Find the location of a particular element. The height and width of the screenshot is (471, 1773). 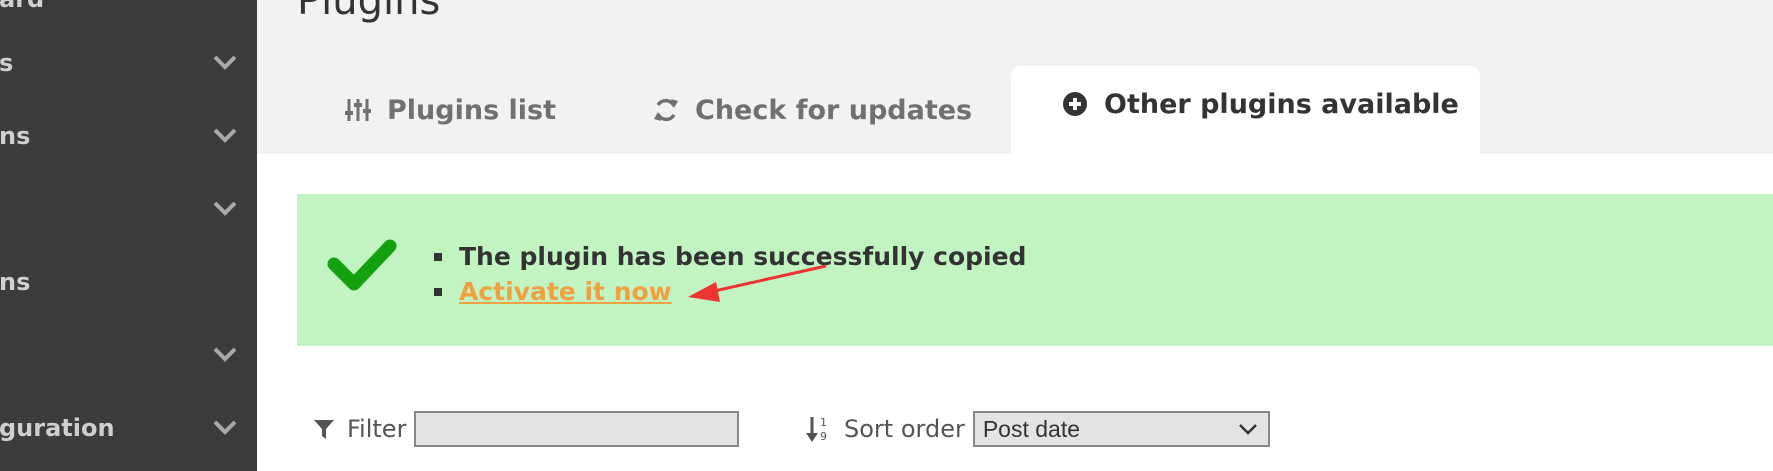

filter-label: Filter is located at coordinates (377, 429).